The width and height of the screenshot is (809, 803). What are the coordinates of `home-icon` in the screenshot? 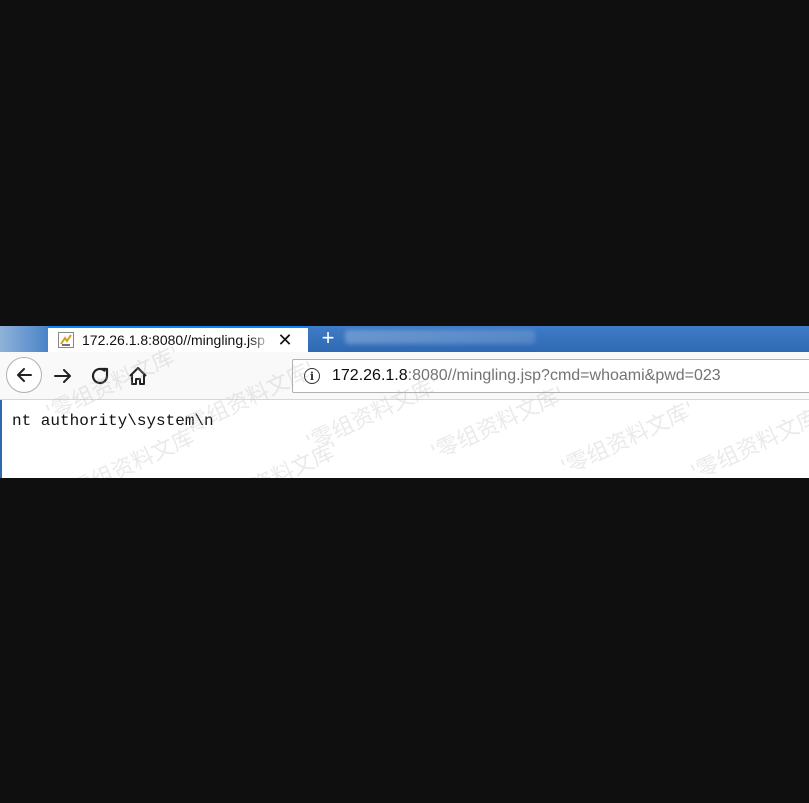 It's located at (138, 376).